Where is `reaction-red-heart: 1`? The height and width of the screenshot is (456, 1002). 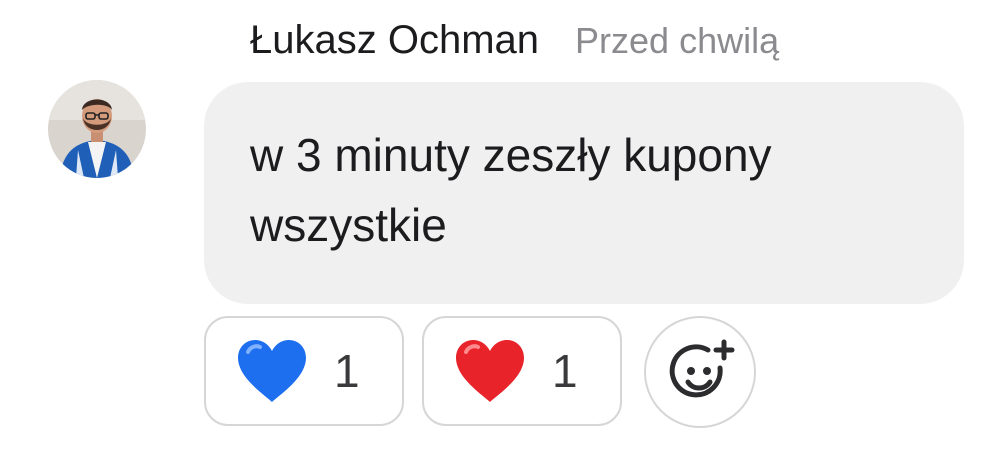 reaction-red-heart: 1 is located at coordinates (522, 371).